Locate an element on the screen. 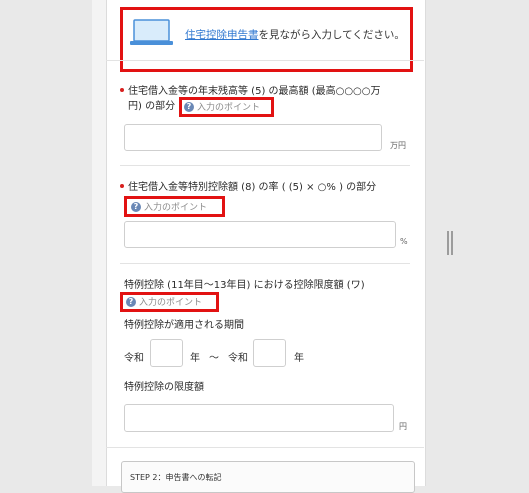 The width and height of the screenshot is (529, 493). resize-handle is located at coordinates (450, 243).